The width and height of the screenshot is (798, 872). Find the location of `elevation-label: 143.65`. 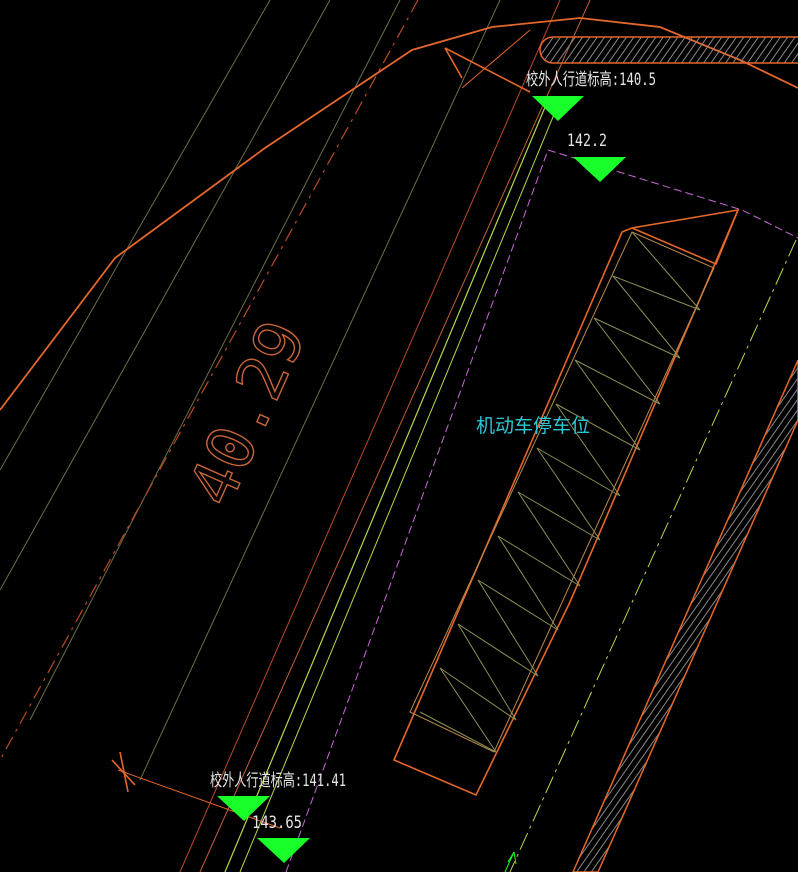

elevation-label: 143.65 is located at coordinates (277, 823).